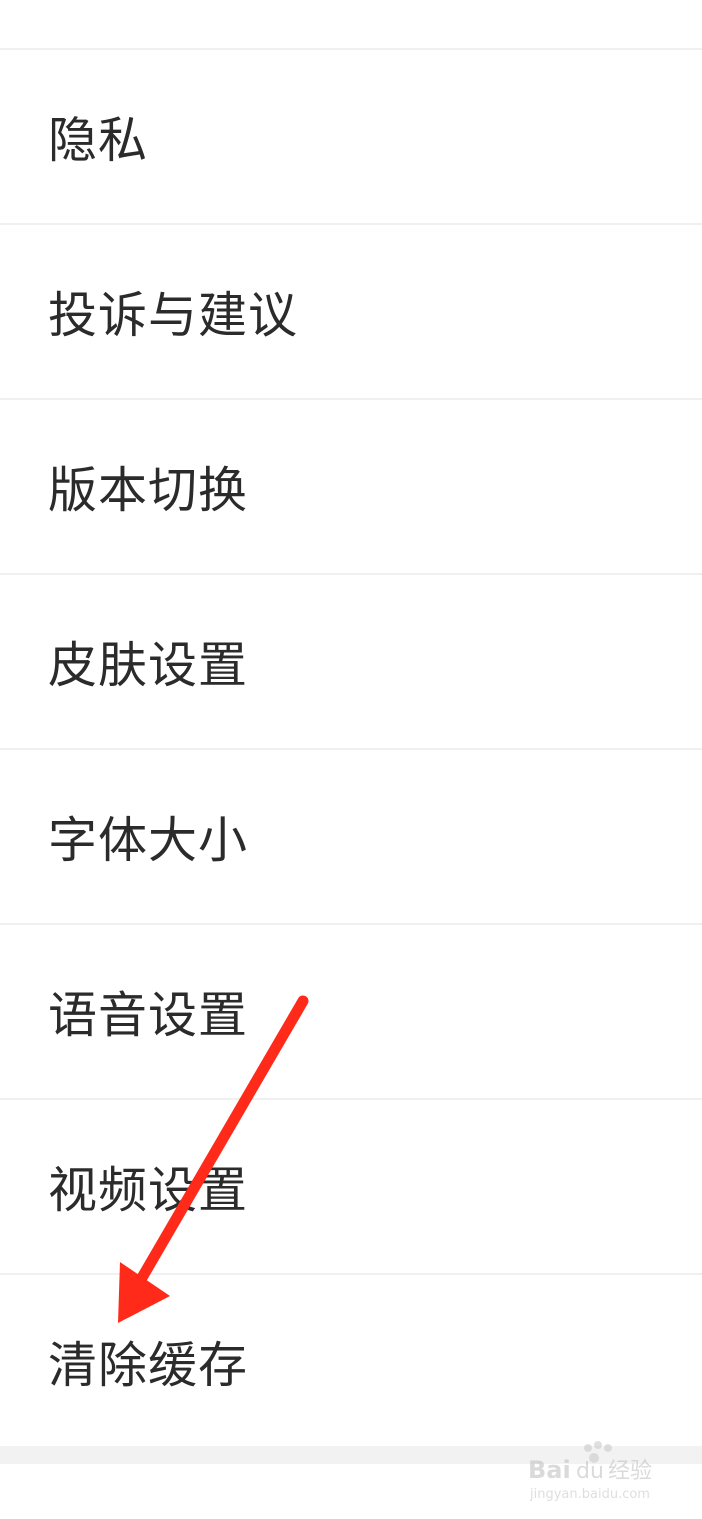 The height and width of the screenshot is (1519, 702). Describe the element at coordinates (351, 837) in the screenshot. I see `settings-item-font-size: 字体大小` at that location.